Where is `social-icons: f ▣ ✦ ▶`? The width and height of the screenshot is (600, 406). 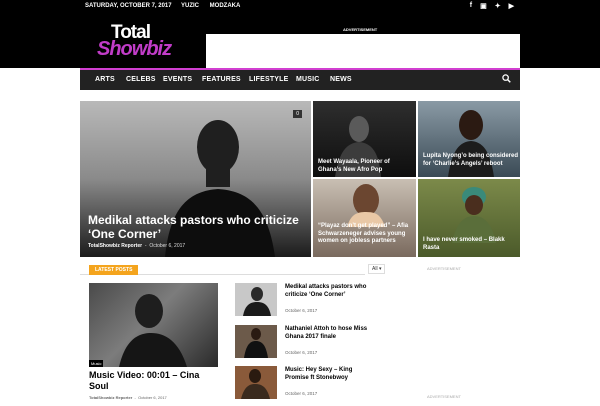
social-icons: f ▣ ✦ ▶ is located at coordinates (492, 6).